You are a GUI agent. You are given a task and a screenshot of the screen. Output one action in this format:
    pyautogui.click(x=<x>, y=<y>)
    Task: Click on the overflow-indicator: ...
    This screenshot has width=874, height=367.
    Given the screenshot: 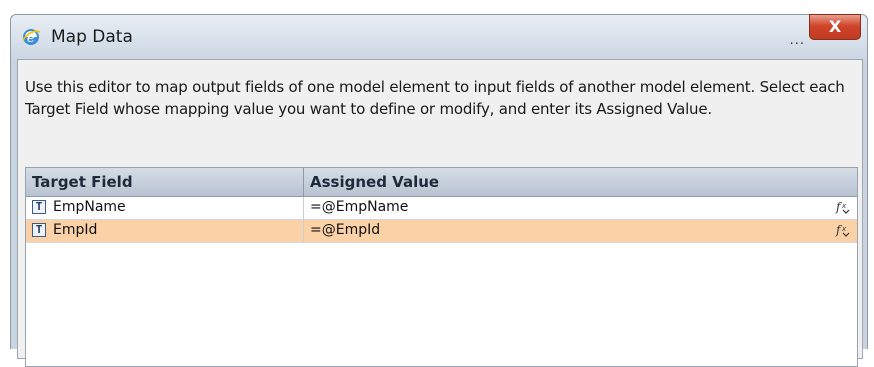 What is the action you would take?
    pyautogui.click(x=797, y=40)
    